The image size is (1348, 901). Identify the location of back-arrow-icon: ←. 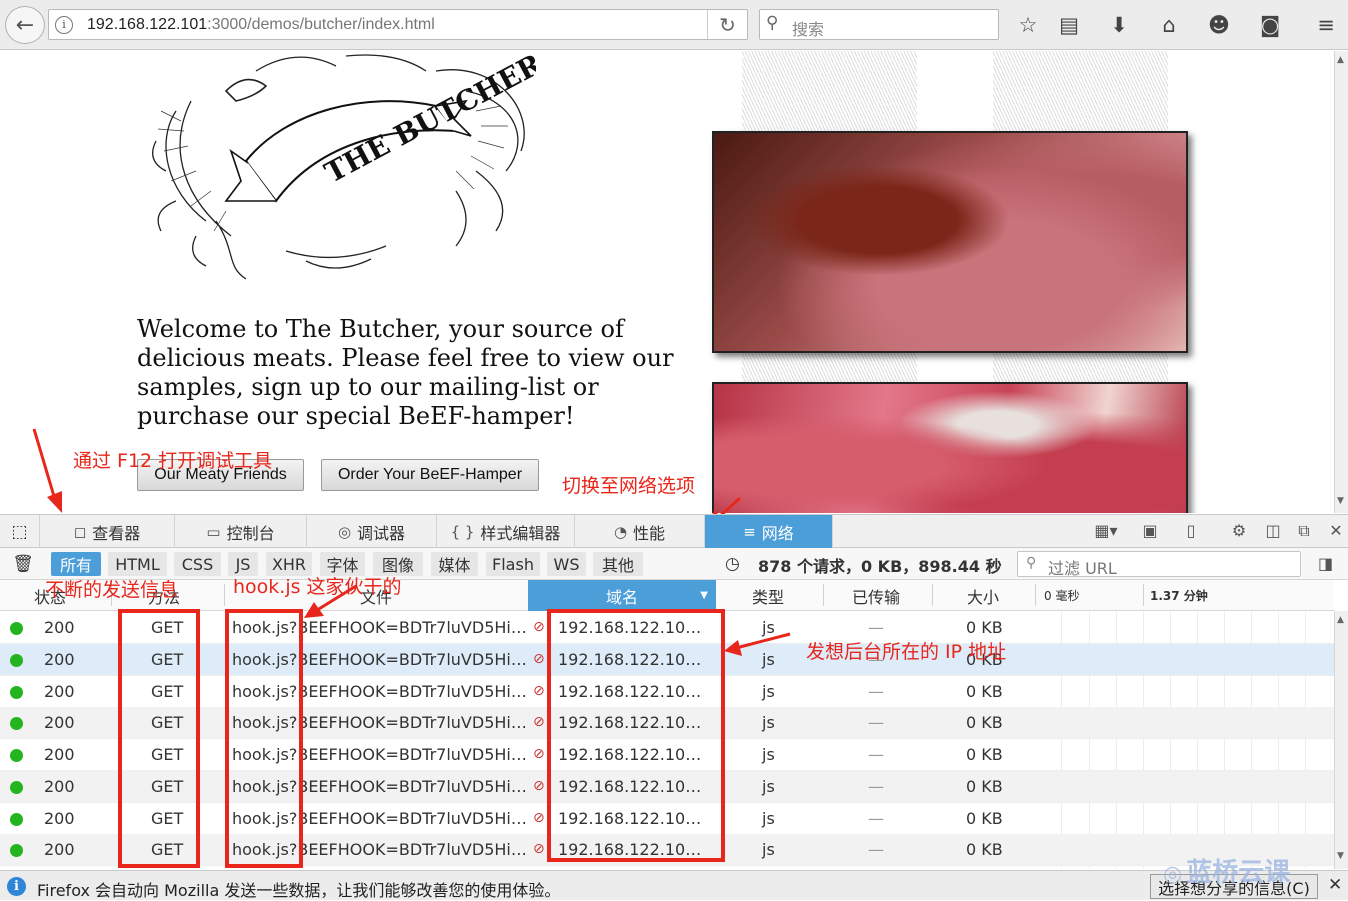
(25, 25).